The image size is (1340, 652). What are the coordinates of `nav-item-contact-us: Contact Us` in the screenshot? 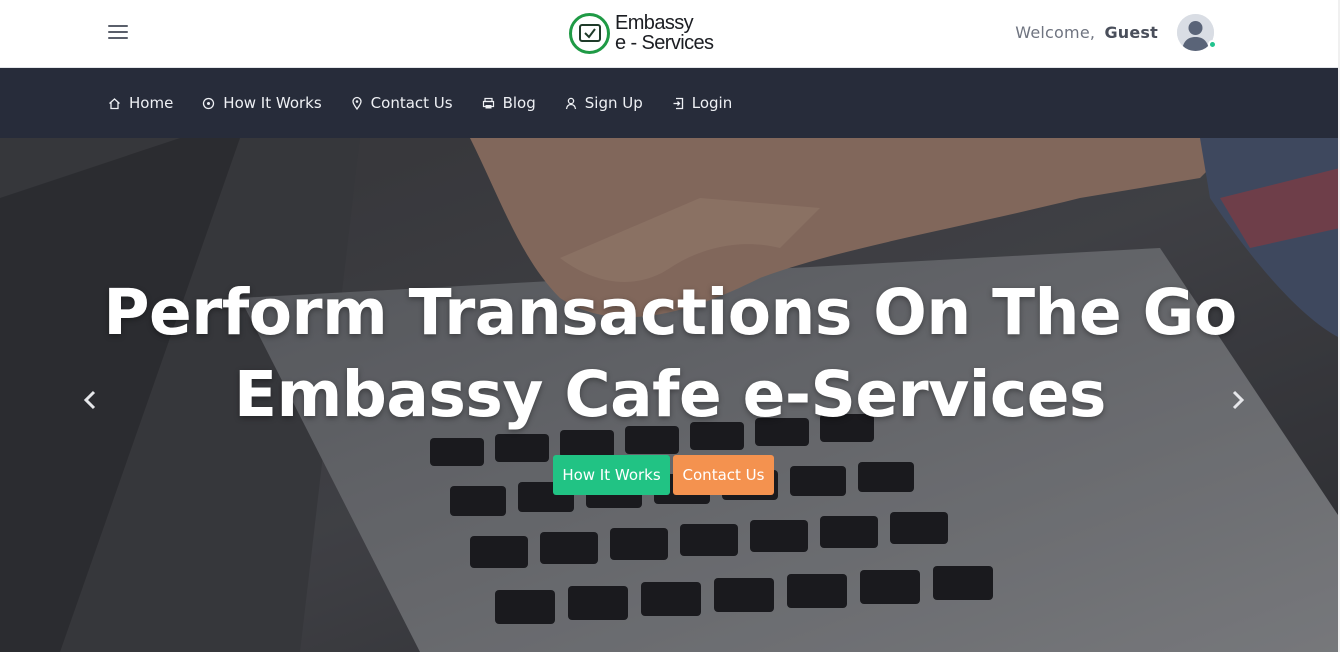 It's located at (402, 103).